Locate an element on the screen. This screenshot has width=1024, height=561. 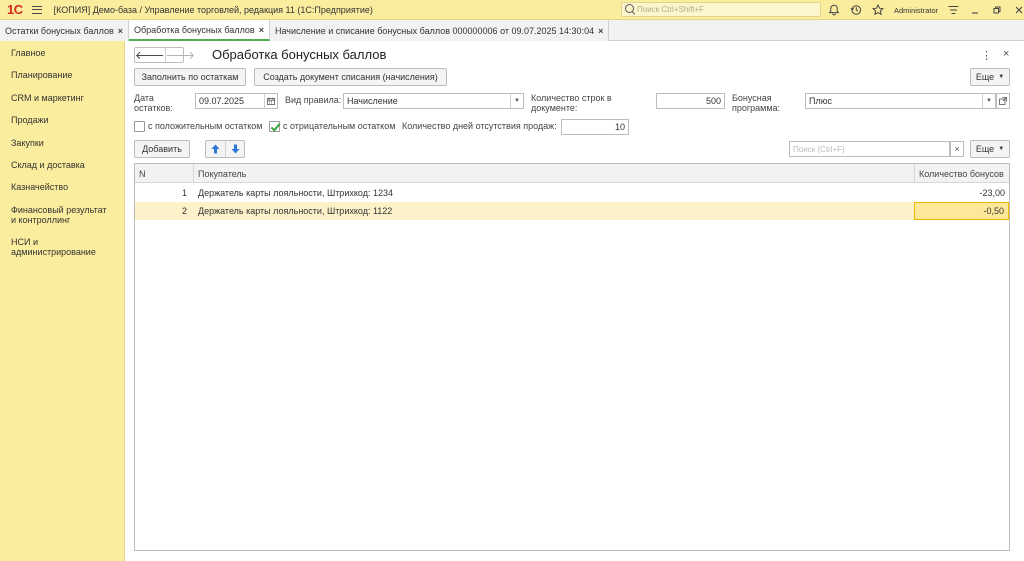
date-field: 09.07.2025 is located at coordinates (236, 101).